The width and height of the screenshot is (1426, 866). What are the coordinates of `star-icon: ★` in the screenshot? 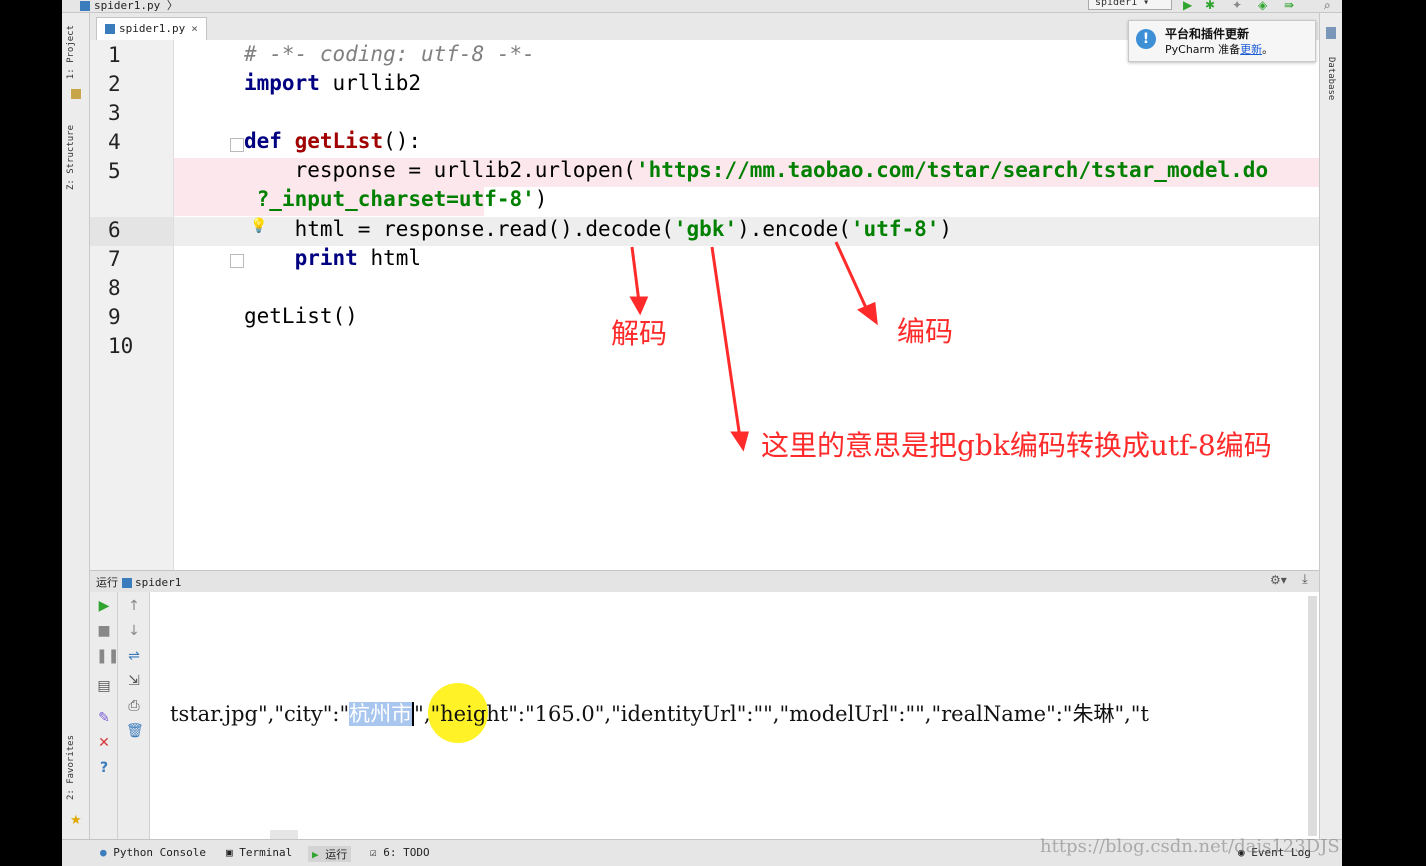 It's located at (76, 820).